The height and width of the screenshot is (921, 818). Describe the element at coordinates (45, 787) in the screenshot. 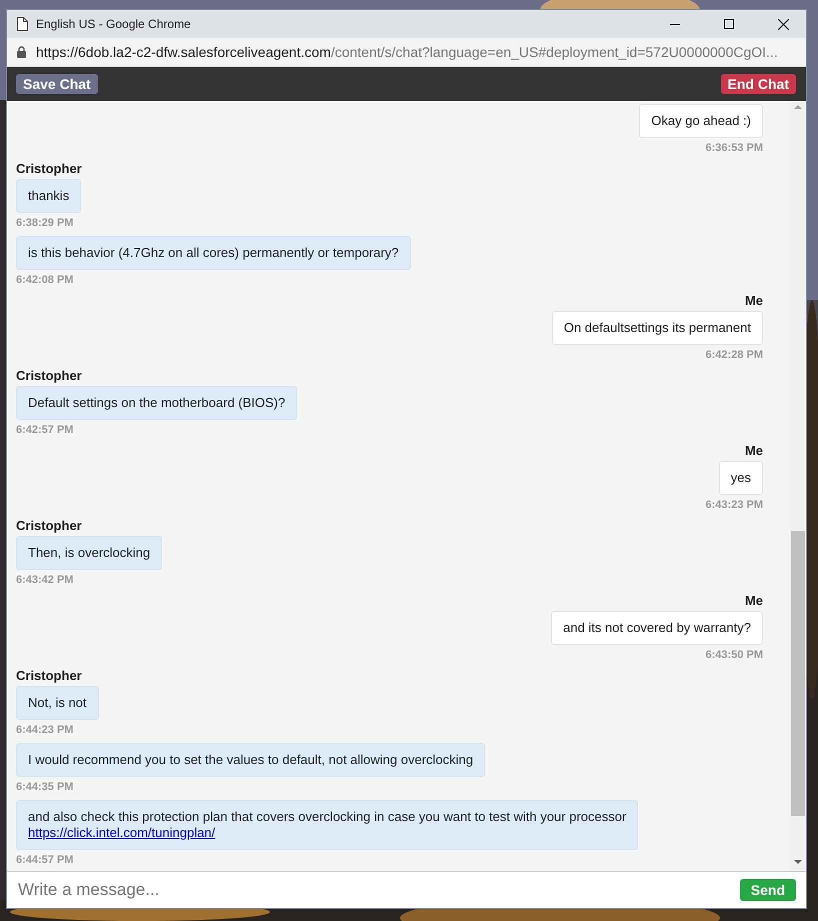

I see `timestamp: 6:44:35 PM` at that location.